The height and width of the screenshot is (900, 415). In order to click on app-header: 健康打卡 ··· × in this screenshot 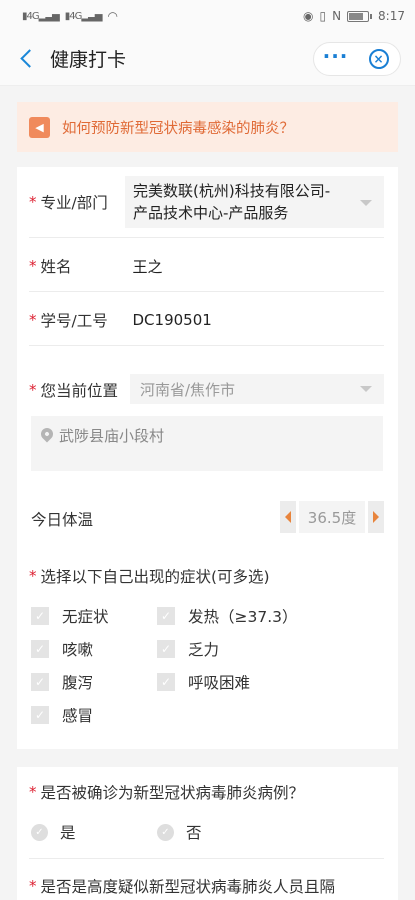, I will do `click(207, 59)`.